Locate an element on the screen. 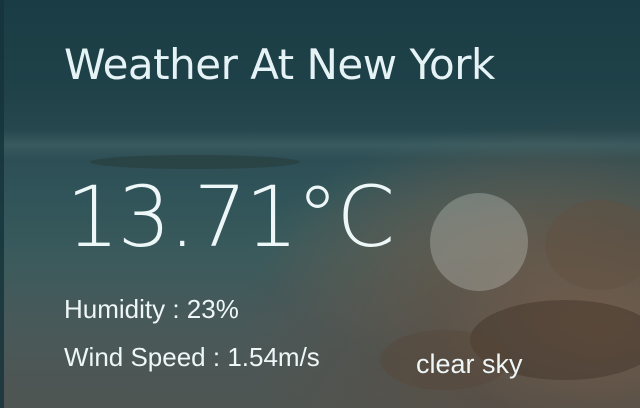 The width and height of the screenshot is (640, 408). clear-sky-icon is located at coordinates (479, 242).